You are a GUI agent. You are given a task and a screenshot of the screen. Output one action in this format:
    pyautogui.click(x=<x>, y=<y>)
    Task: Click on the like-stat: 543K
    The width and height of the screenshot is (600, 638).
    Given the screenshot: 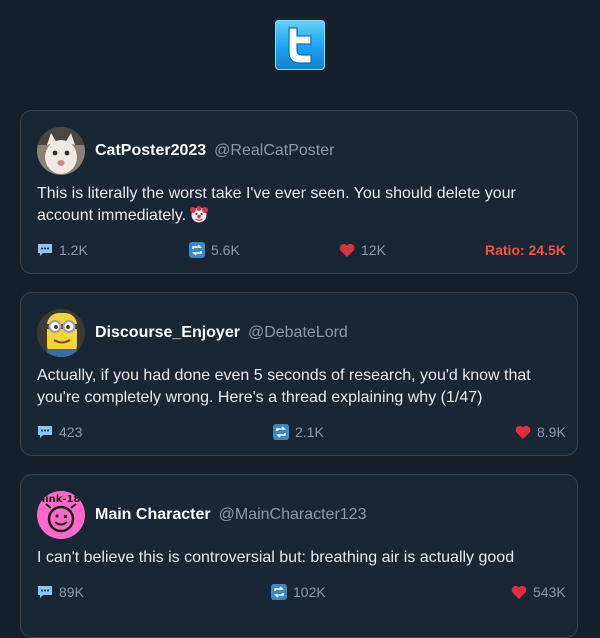 What is the action you would take?
    pyautogui.click(x=538, y=592)
    